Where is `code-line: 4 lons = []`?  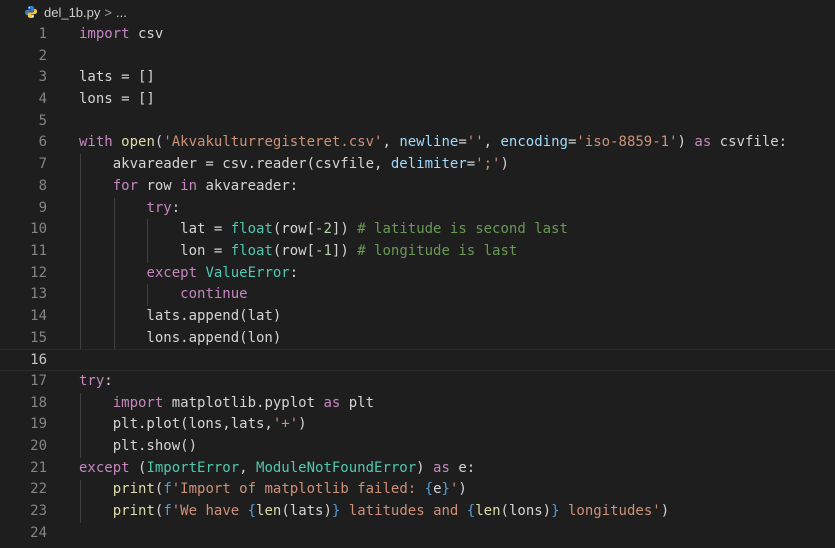
code-line: 4 lons = [] is located at coordinates (417, 100).